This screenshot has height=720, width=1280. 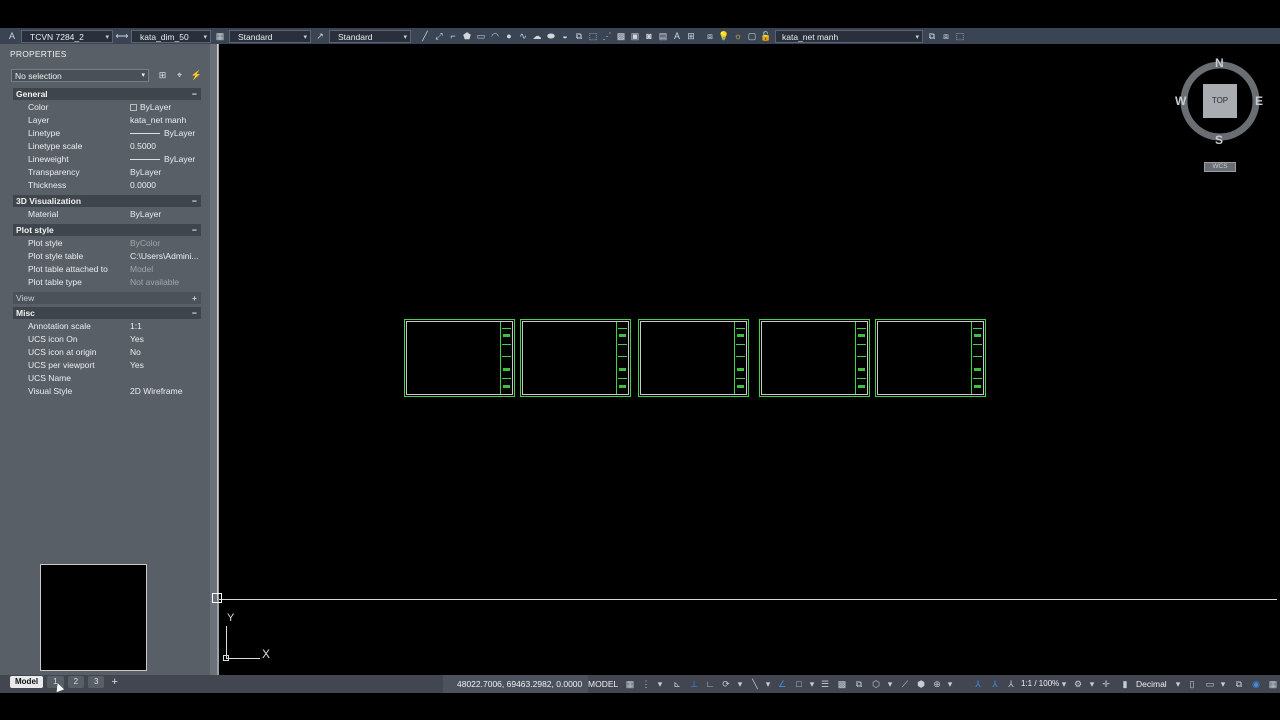 I want to click on snap-icon: ⋮, so click(x=646, y=684).